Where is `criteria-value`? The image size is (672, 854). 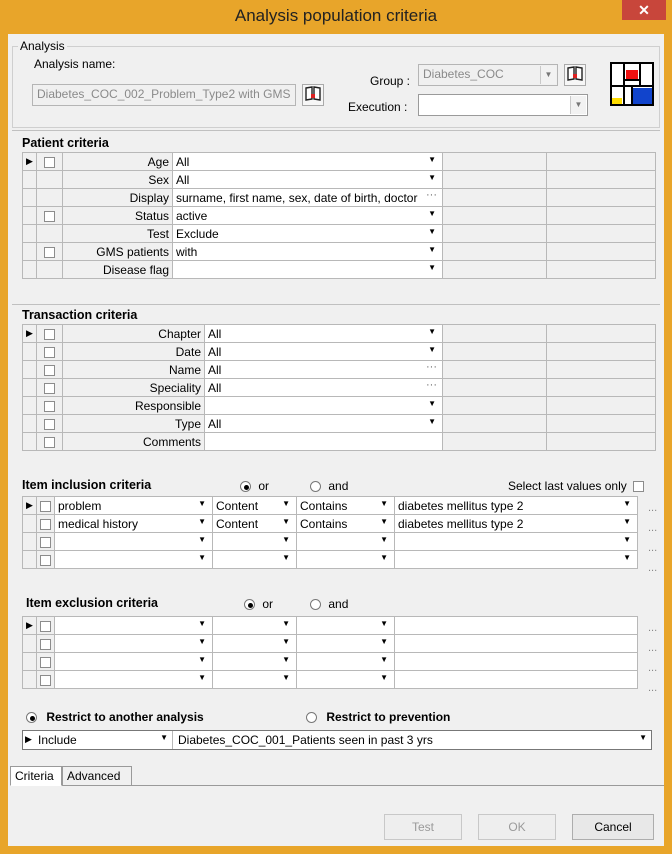
criteria-value is located at coordinates (323, 441).